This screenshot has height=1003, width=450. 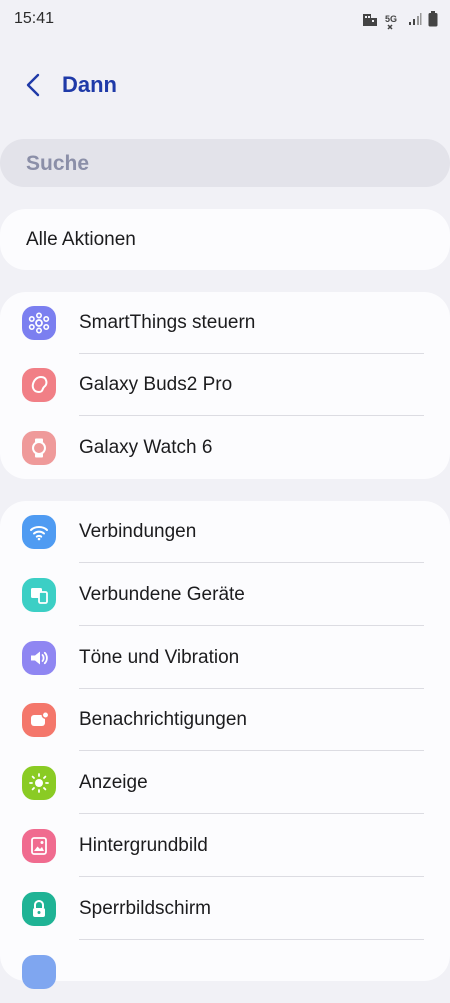 What do you see at coordinates (39, 595) in the screenshot?
I see `connected-devices-icon` at bounding box center [39, 595].